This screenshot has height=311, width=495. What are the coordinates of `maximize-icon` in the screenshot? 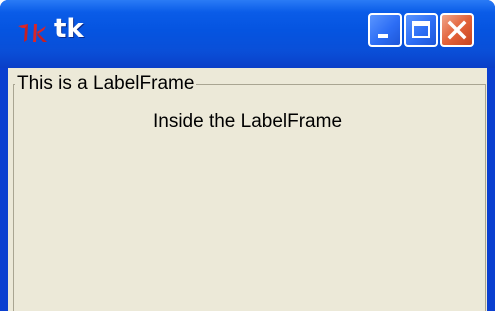 It's located at (421, 29).